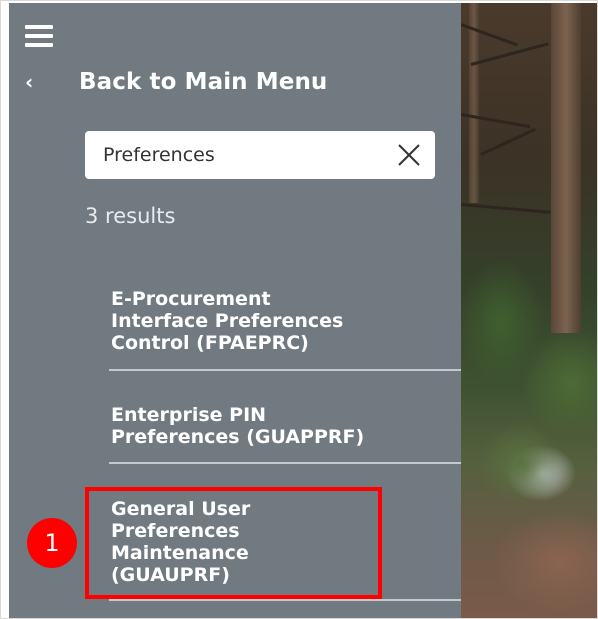 The width and height of the screenshot is (598, 619). I want to click on result-line: Interface Preferences, so click(227, 321).